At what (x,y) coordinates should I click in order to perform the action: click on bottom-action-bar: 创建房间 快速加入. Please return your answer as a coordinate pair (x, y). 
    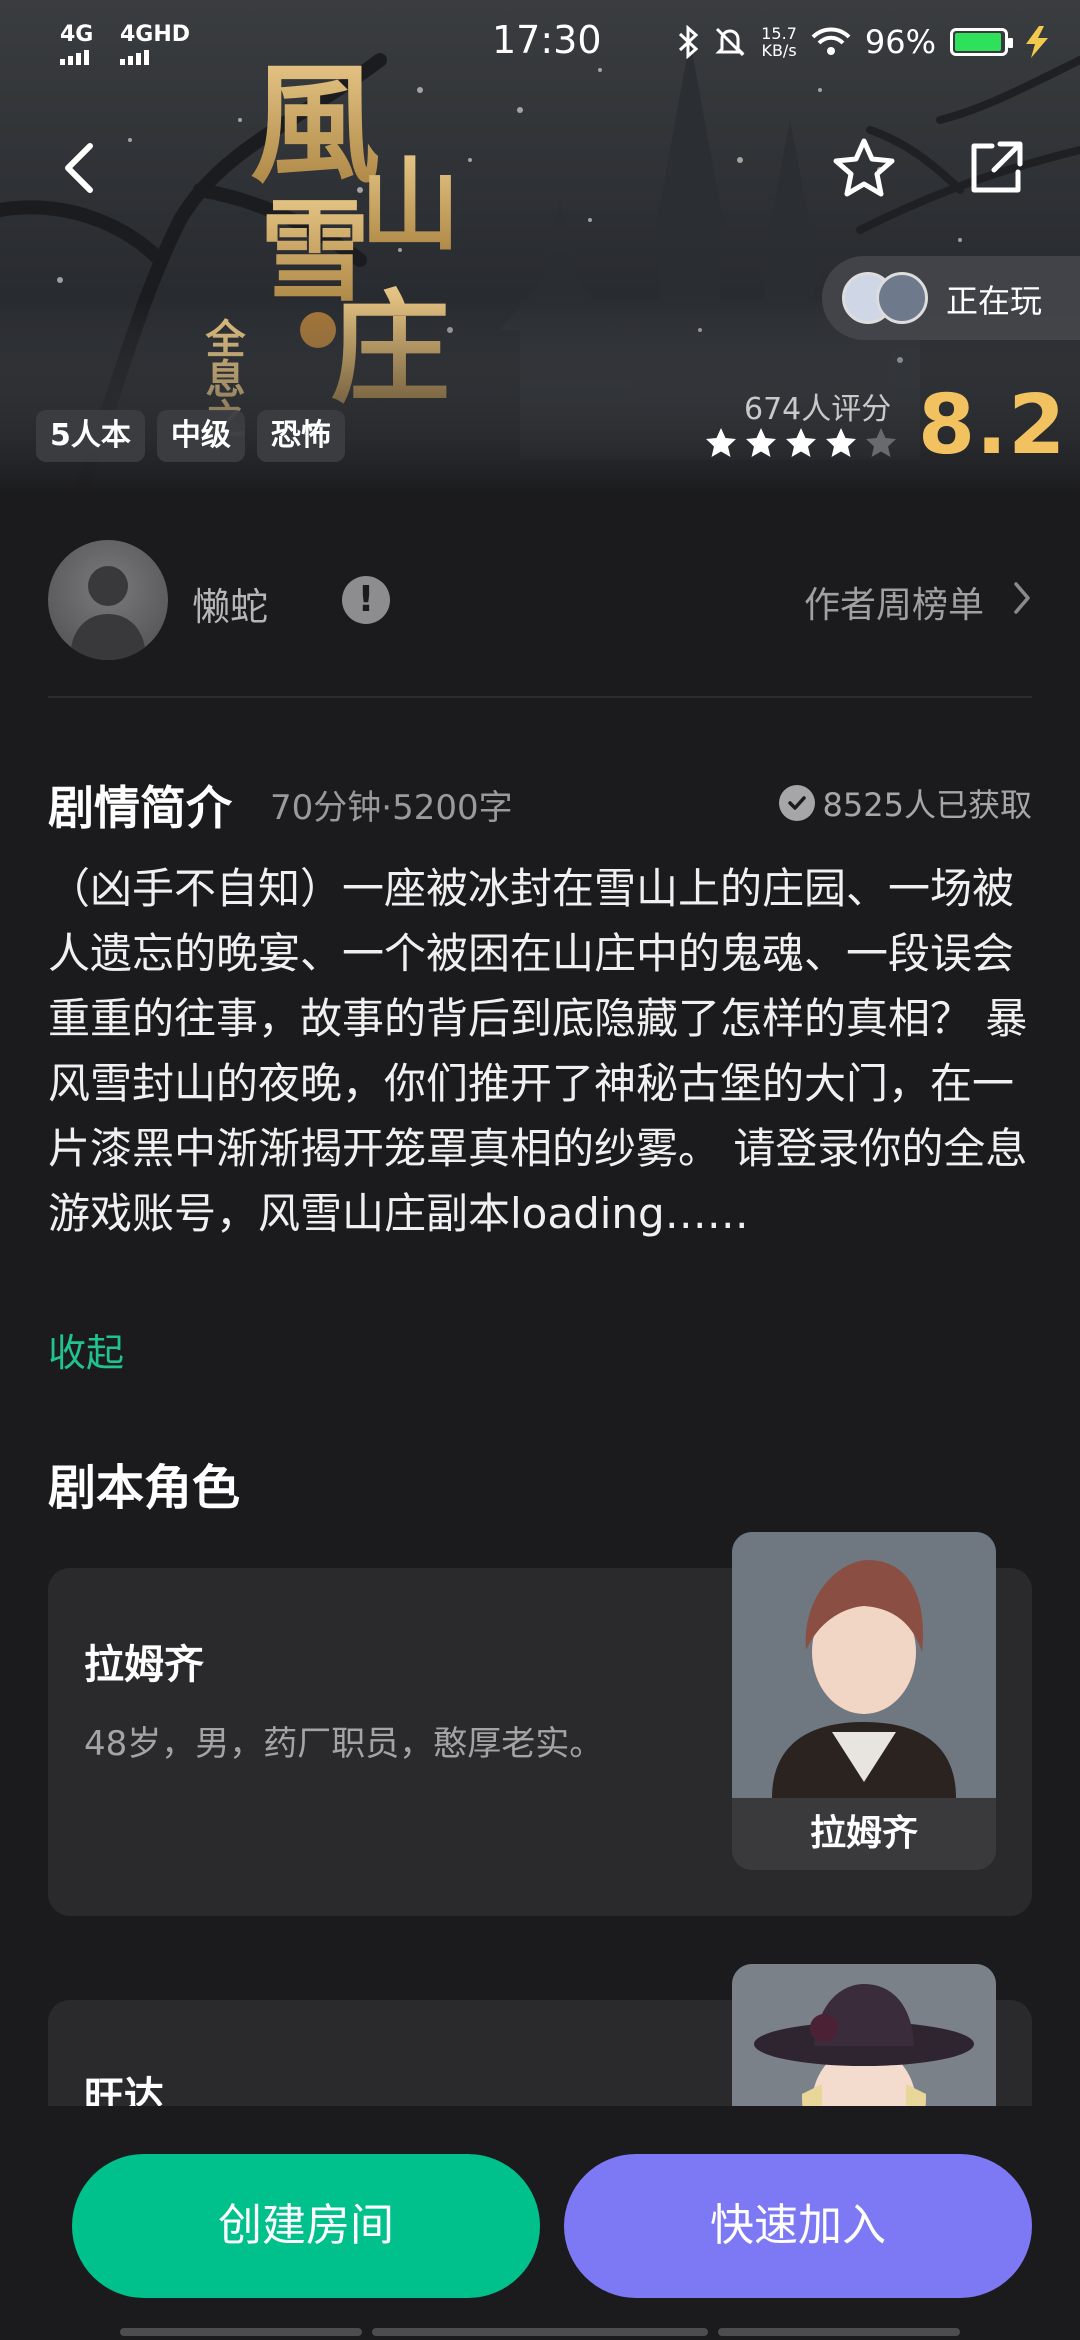
    Looking at the image, I should click on (540, 2223).